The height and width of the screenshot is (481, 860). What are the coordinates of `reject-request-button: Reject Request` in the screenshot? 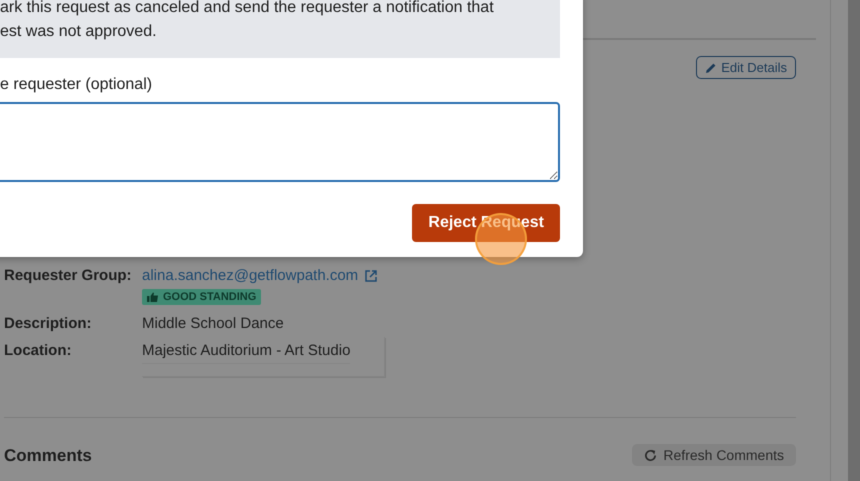 It's located at (486, 223).